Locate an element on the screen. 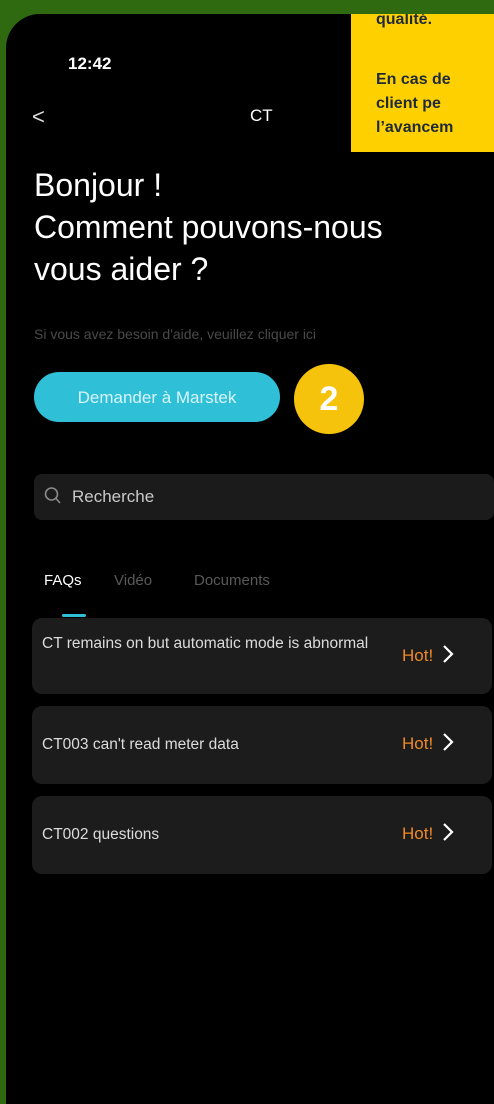  faq-question: CT003 can't read meter data is located at coordinates (140, 744).